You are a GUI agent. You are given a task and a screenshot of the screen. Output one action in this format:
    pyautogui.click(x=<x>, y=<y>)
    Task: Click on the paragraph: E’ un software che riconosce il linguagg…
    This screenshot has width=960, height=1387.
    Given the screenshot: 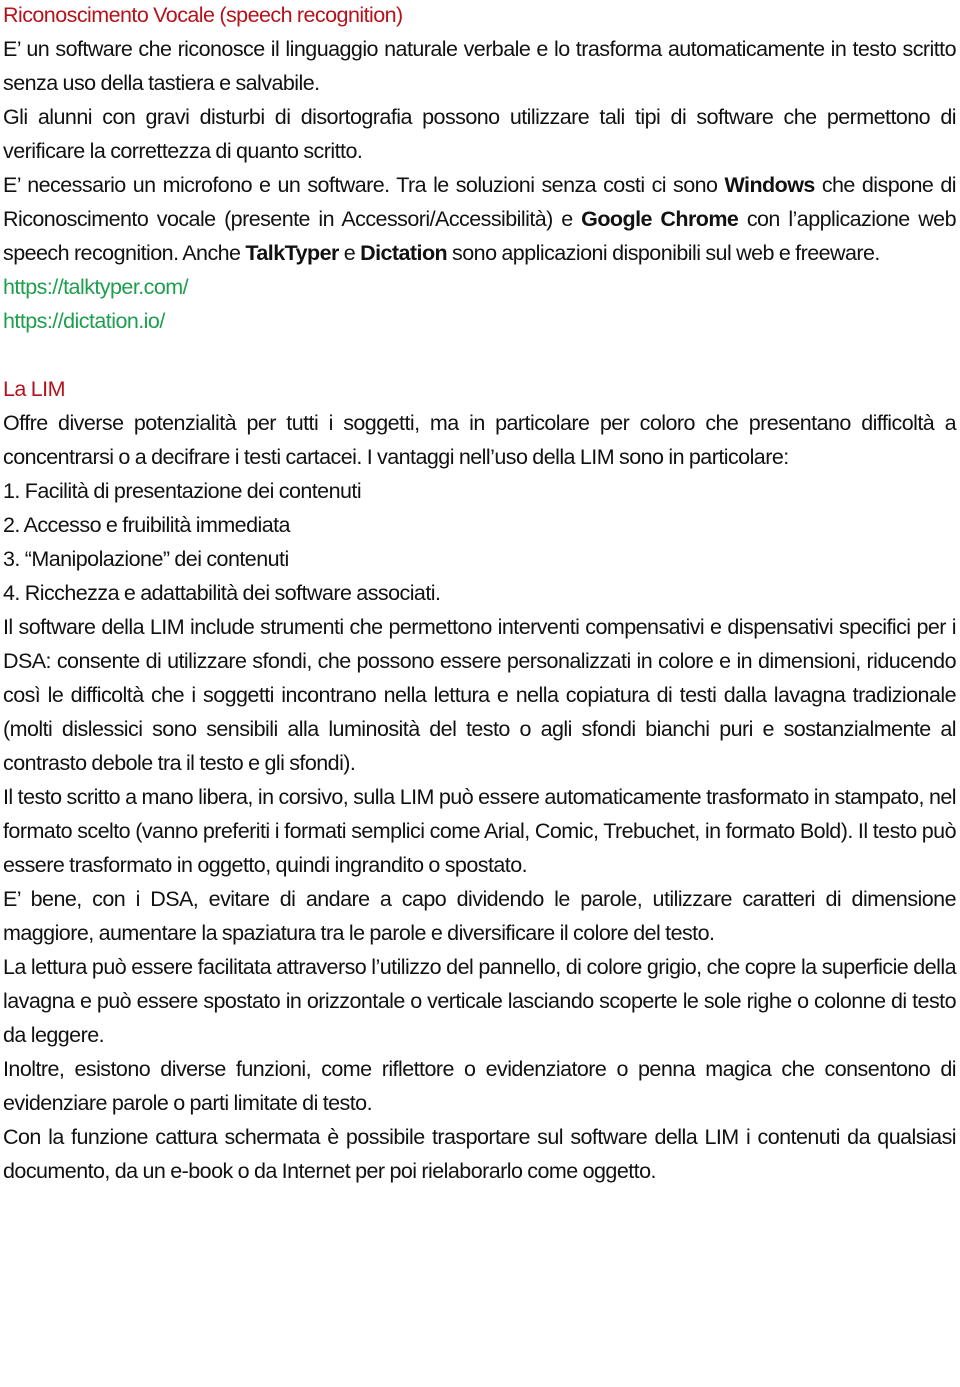 What is the action you would take?
    pyautogui.click(x=480, y=66)
    